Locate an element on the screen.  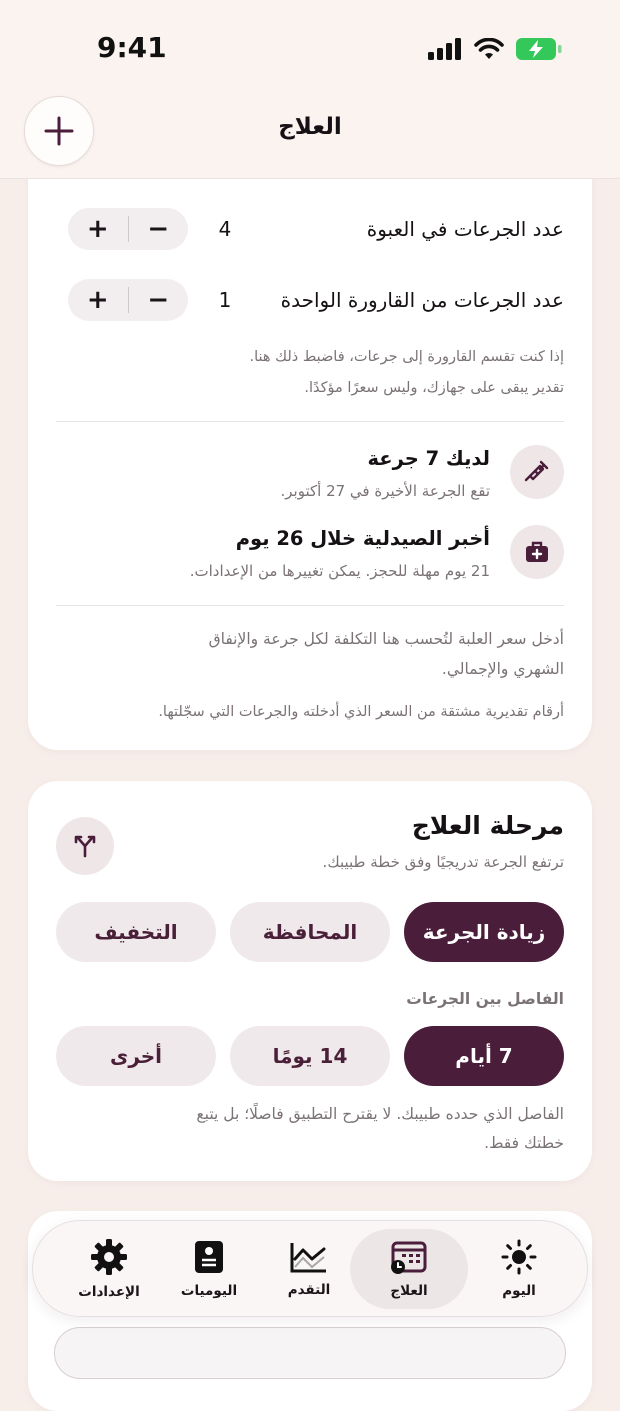
tab-treatment: العلاج is located at coordinates (409, 1268).